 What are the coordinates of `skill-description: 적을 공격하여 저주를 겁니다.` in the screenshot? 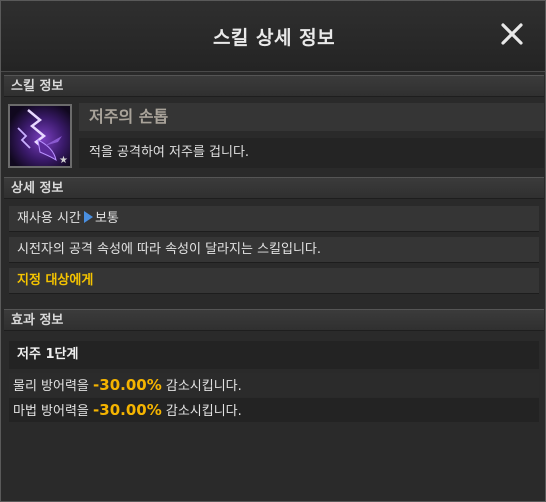 It's located at (311, 153).